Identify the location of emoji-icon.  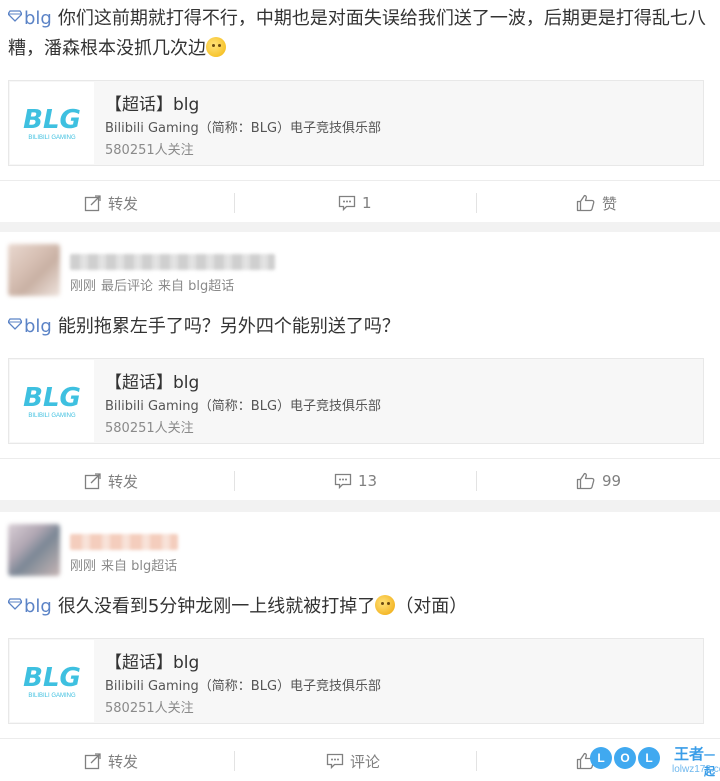
(216, 47).